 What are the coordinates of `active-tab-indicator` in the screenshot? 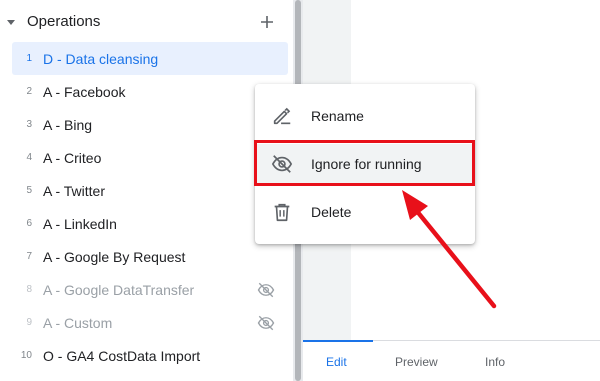 It's located at (338, 341).